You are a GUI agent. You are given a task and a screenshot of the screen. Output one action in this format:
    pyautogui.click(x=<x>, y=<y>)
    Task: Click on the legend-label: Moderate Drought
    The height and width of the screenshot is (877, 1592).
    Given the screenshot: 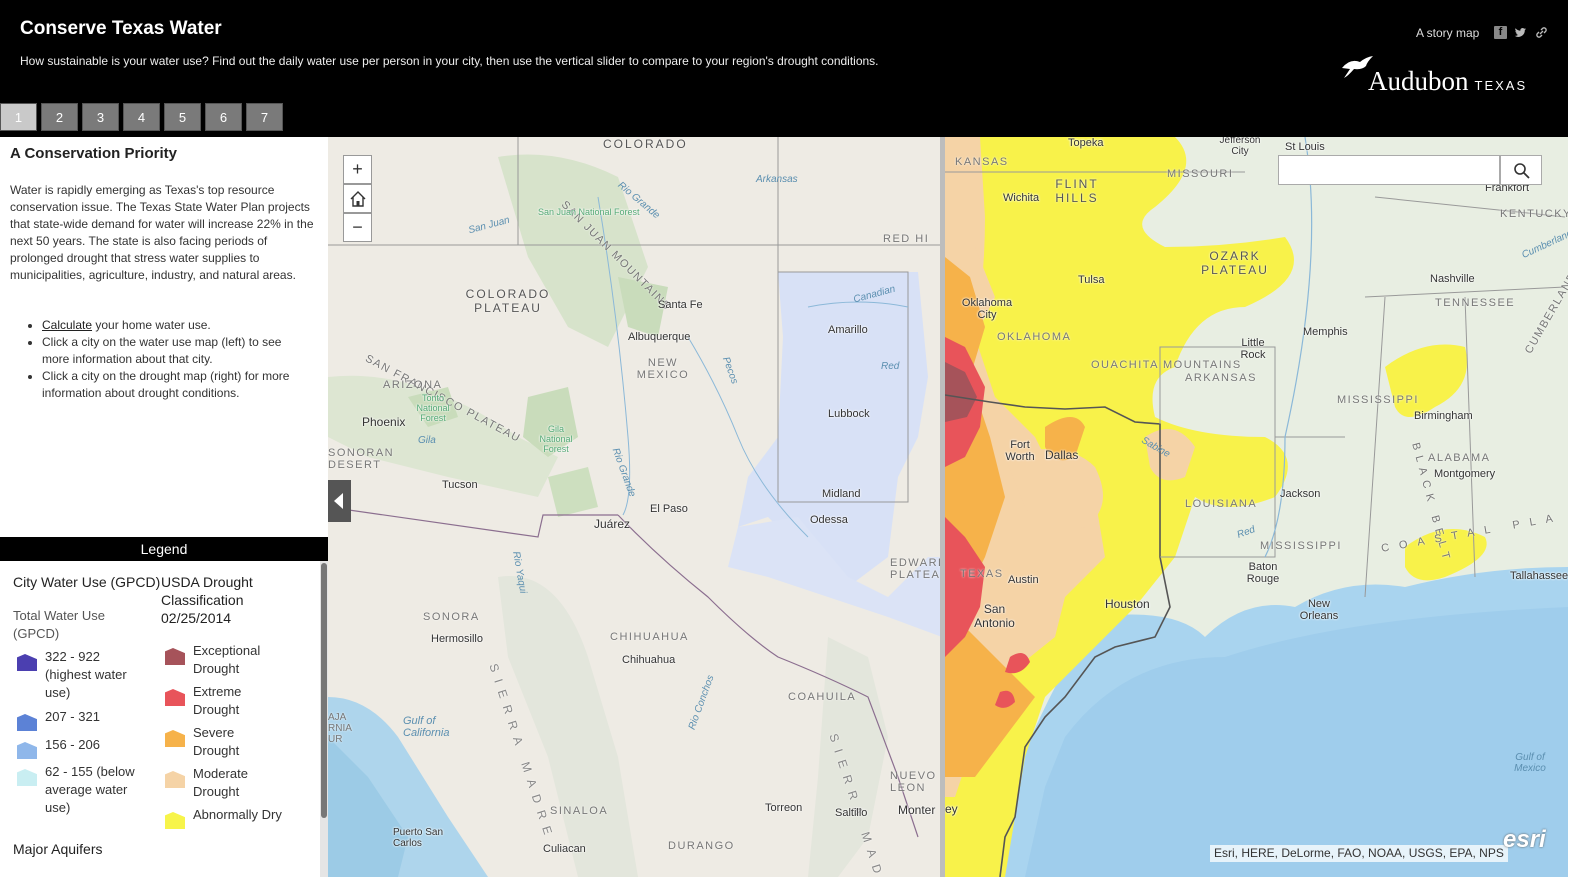 What is the action you would take?
    pyautogui.click(x=220, y=782)
    